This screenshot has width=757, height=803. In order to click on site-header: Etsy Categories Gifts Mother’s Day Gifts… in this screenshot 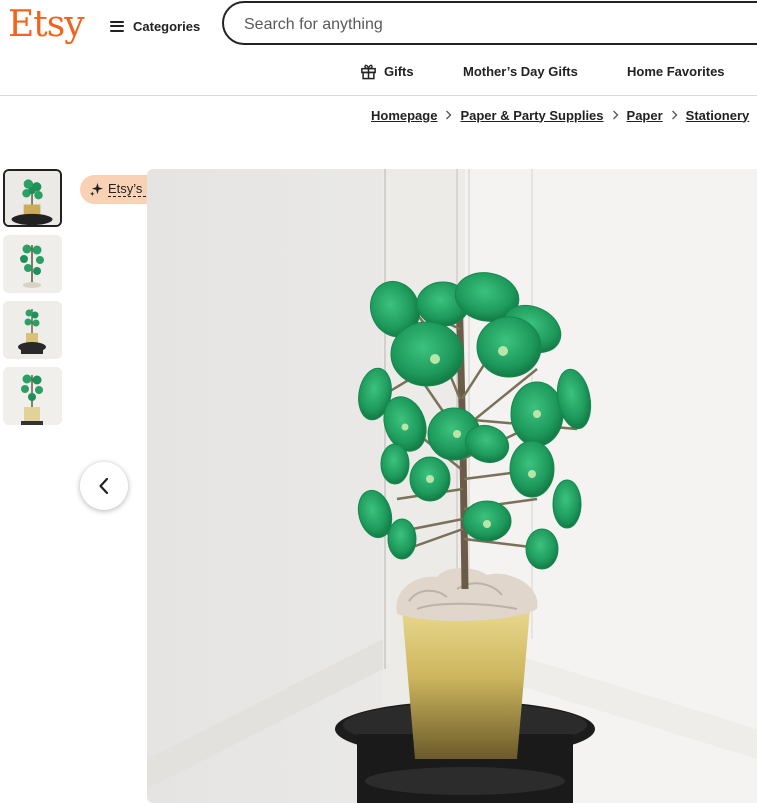, I will do `click(378, 48)`.